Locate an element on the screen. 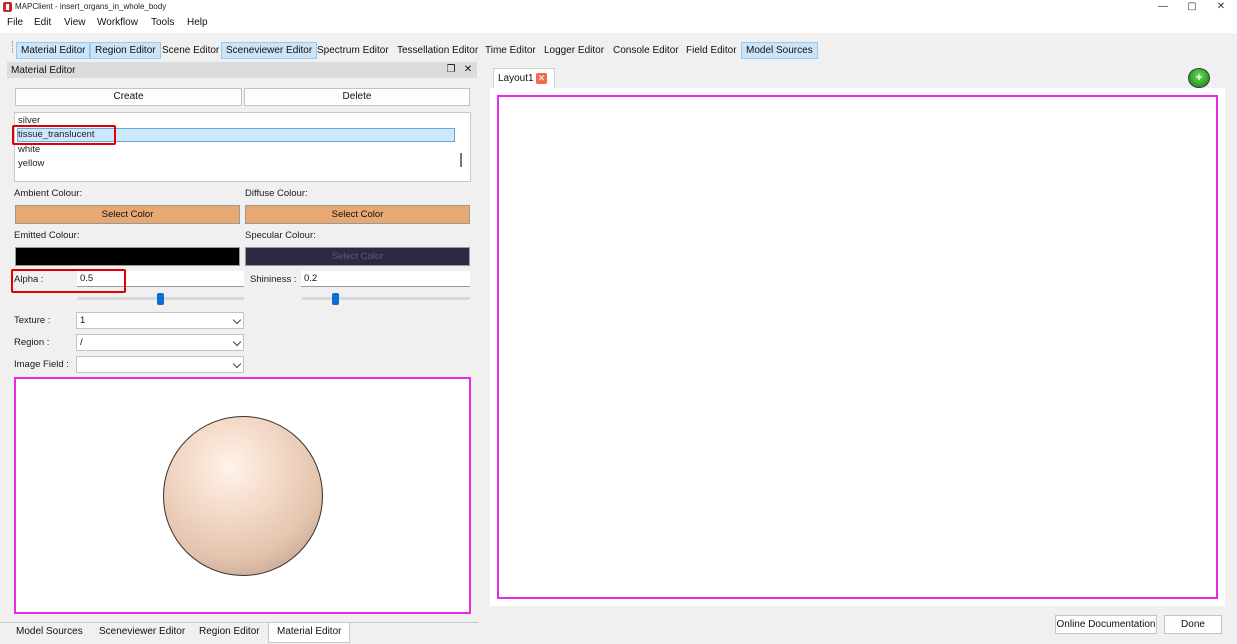 This screenshot has height=644, width=1237. dock-header: Material Editor ❐ ✕ is located at coordinates (242, 70).